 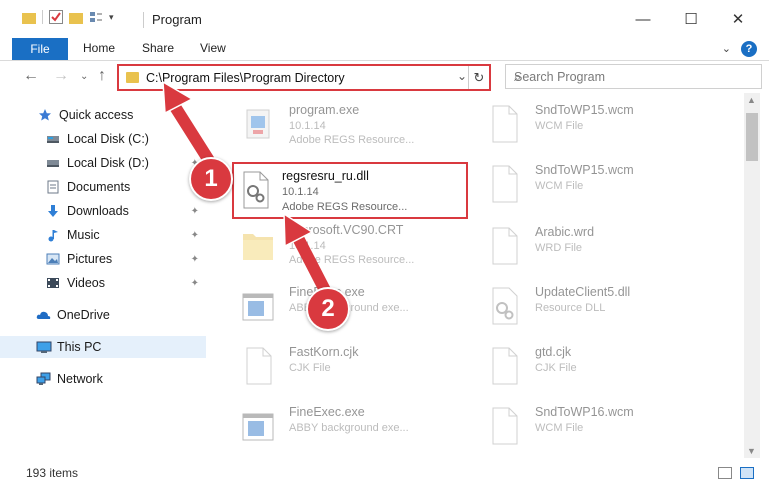 What do you see at coordinates (747, 473) in the screenshot?
I see `large-icons-view-icon` at bounding box center [747, 473].